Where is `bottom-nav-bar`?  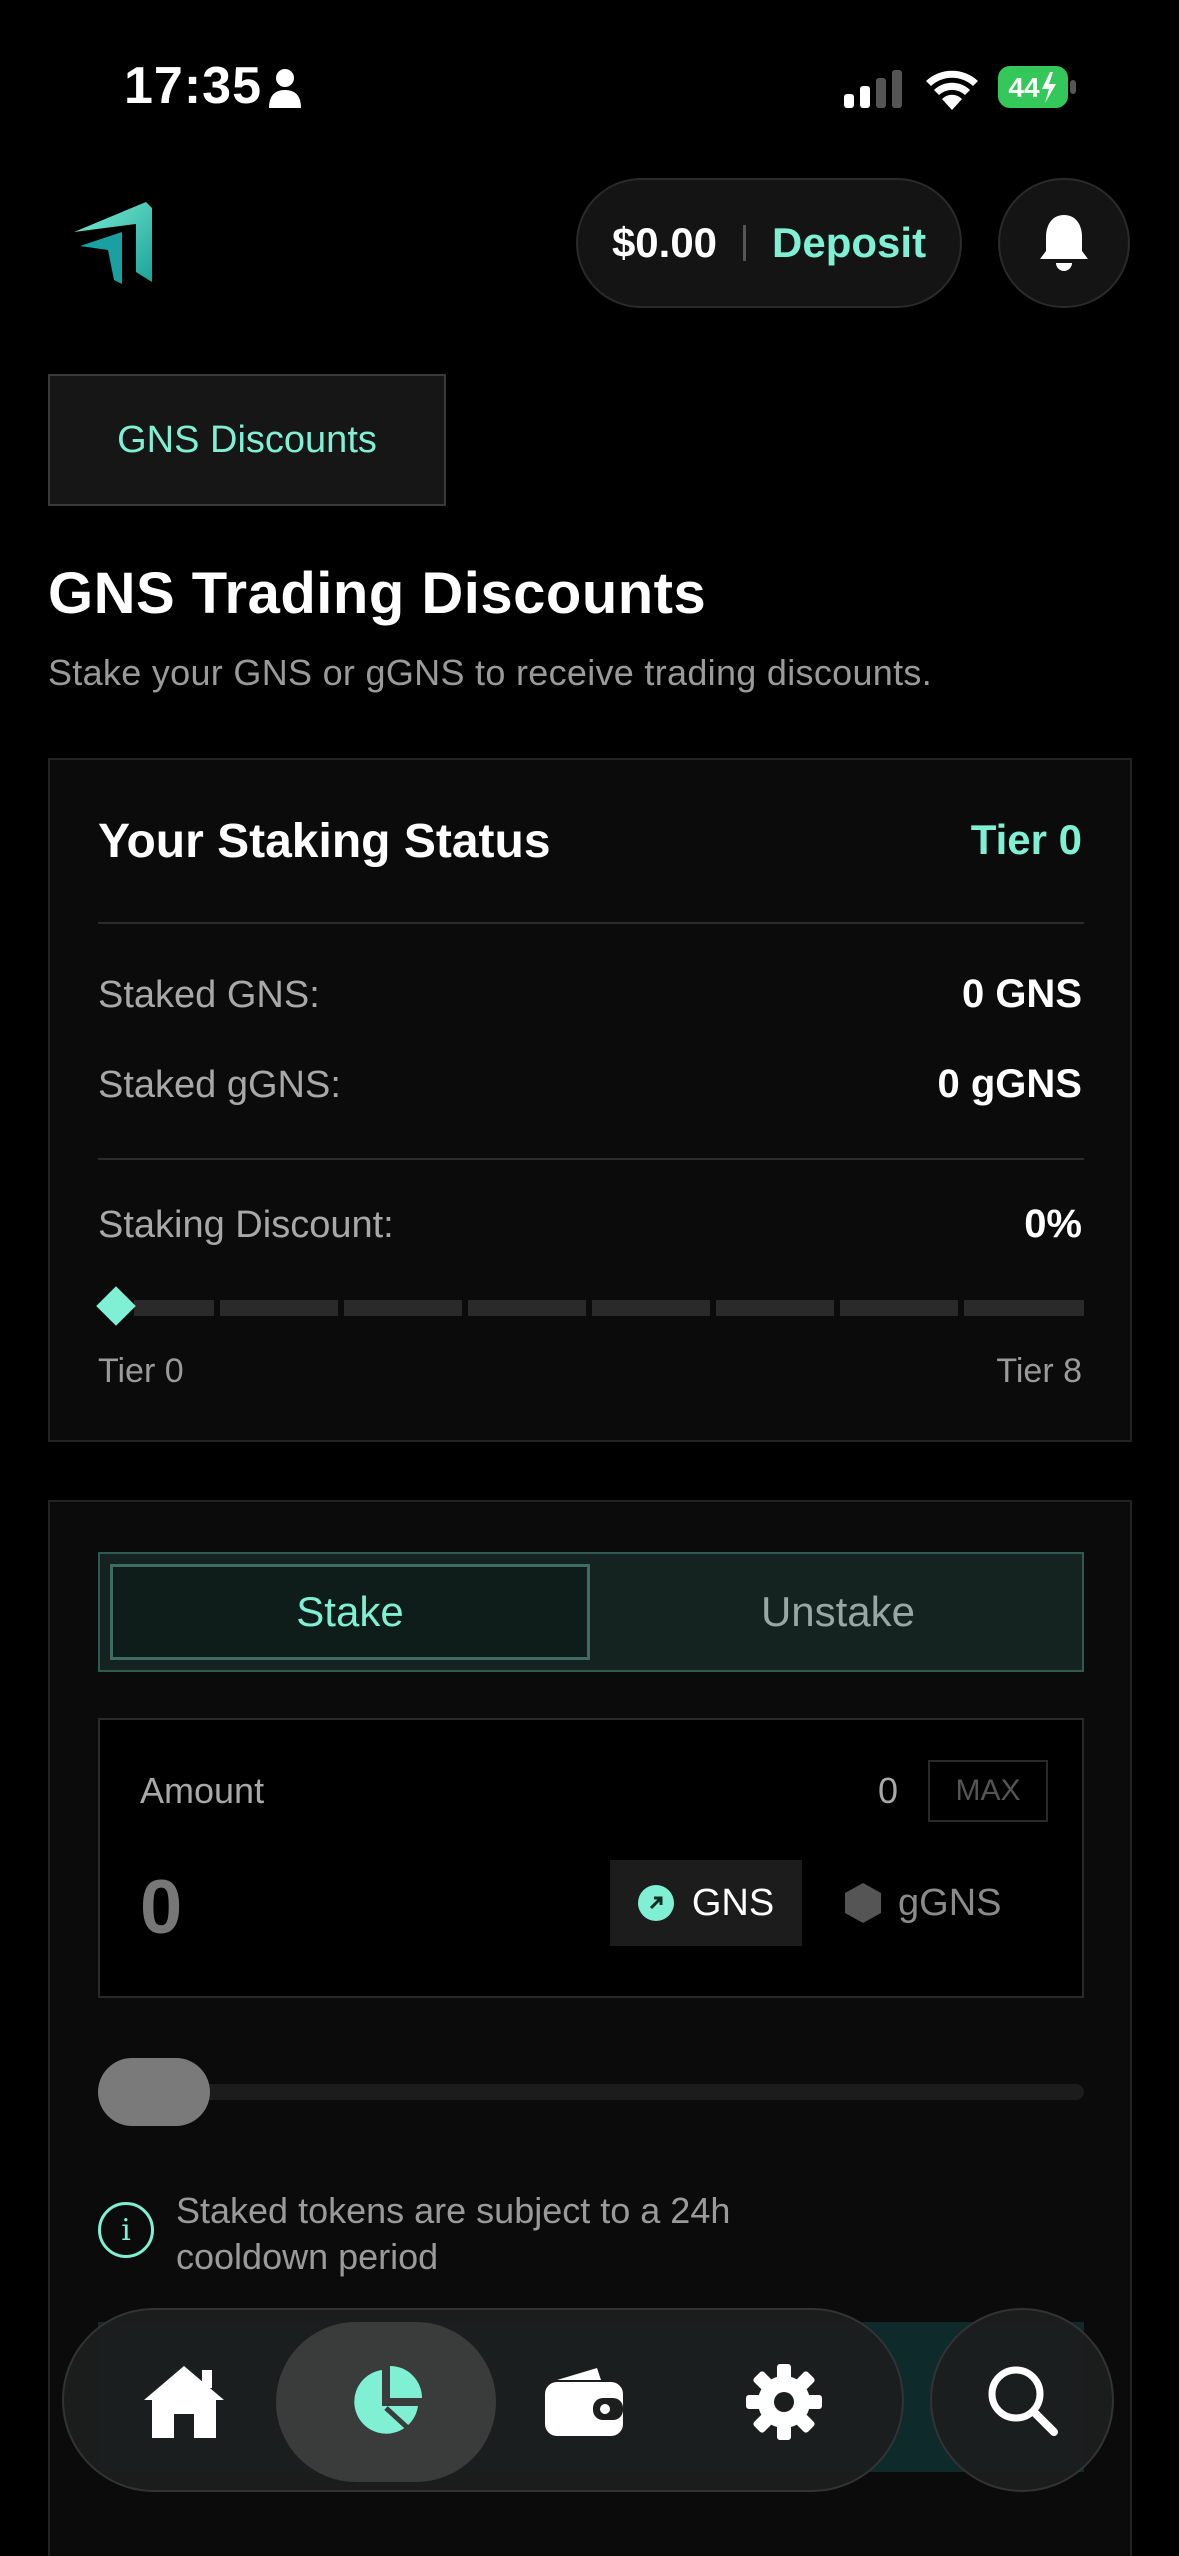
bottom-nav-bar is located at coordinates (483, 2400).